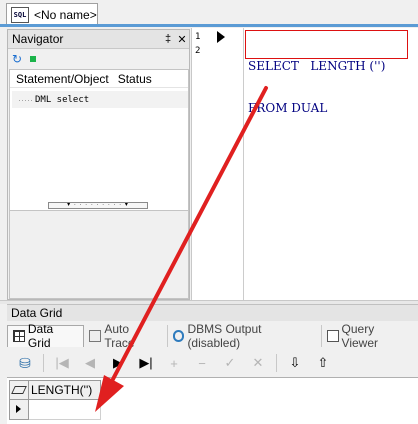  Describe the element at coordinates (258, 363) in the screenshot. I see `cancel-edit-button: ✕` at that location.